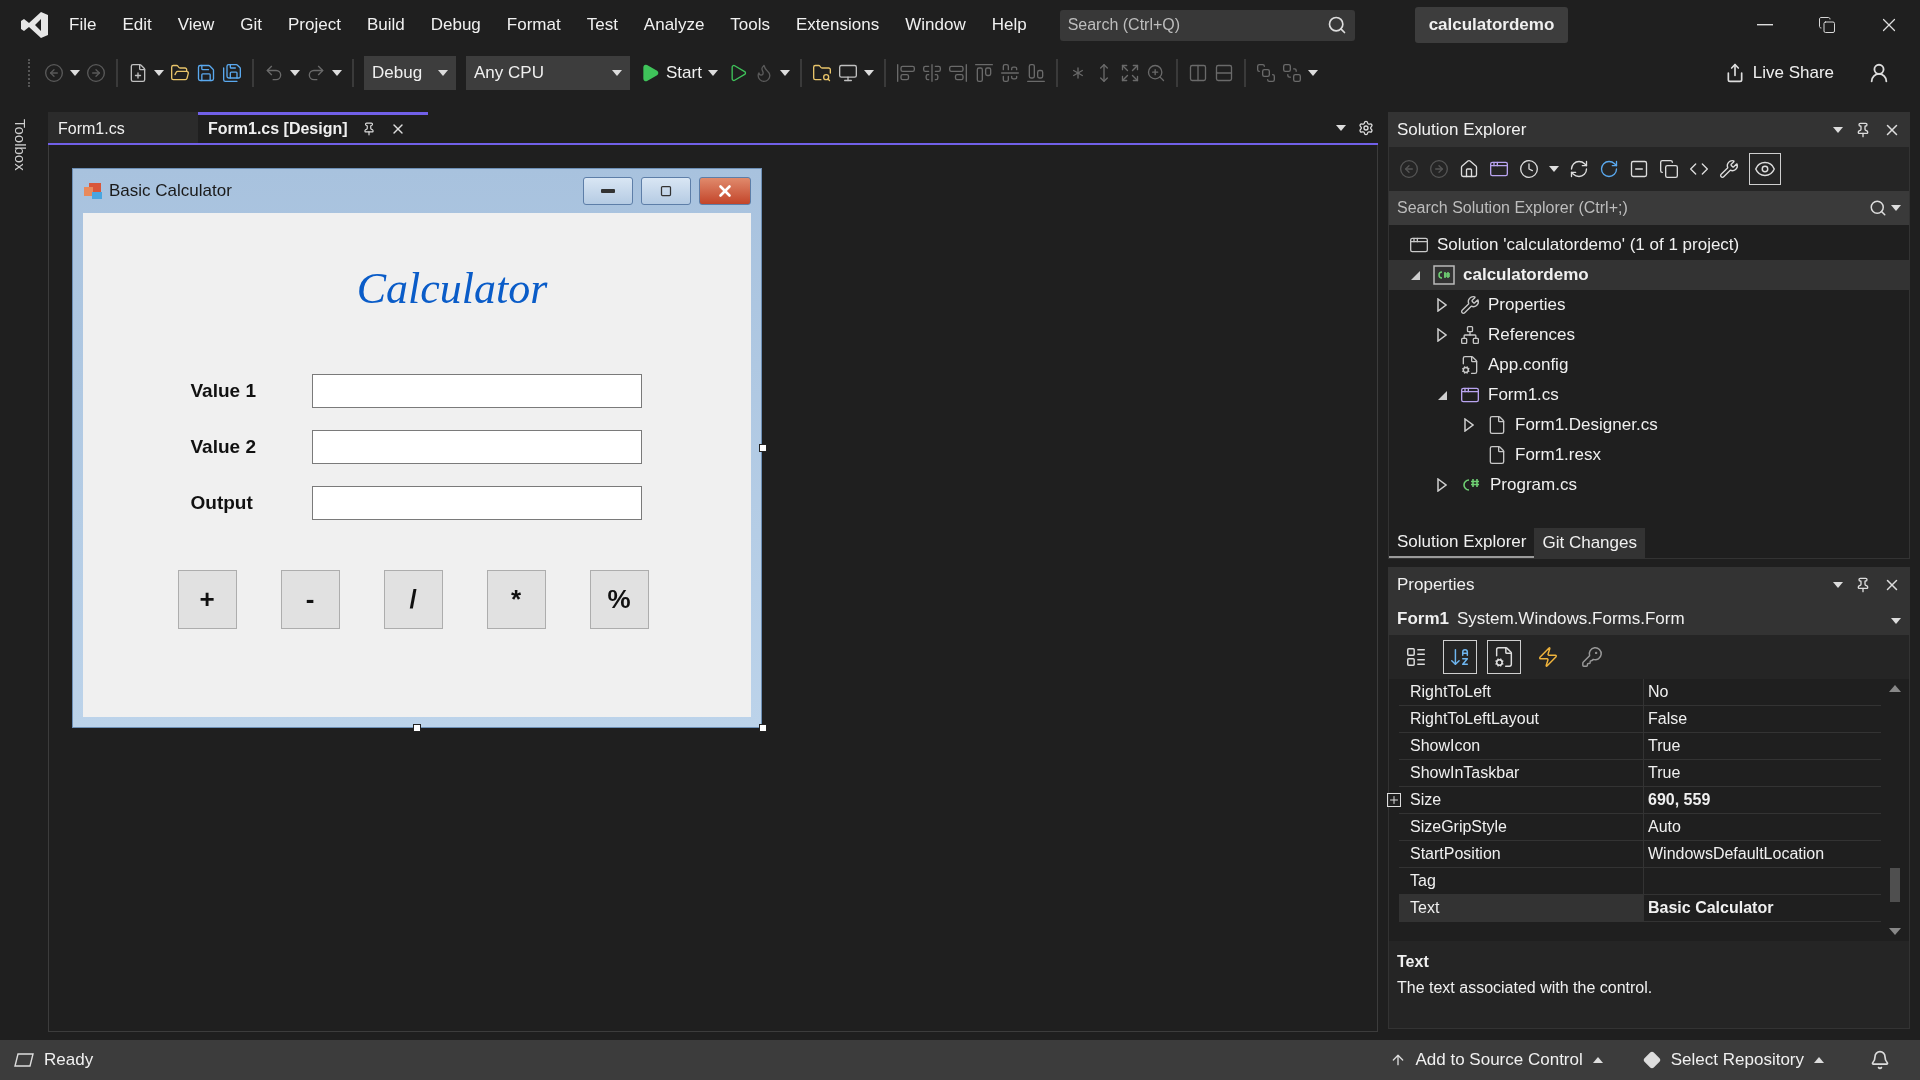 This screenshot has width=1920, height=1080. I want to click on home-icon, so click(1469, 169).